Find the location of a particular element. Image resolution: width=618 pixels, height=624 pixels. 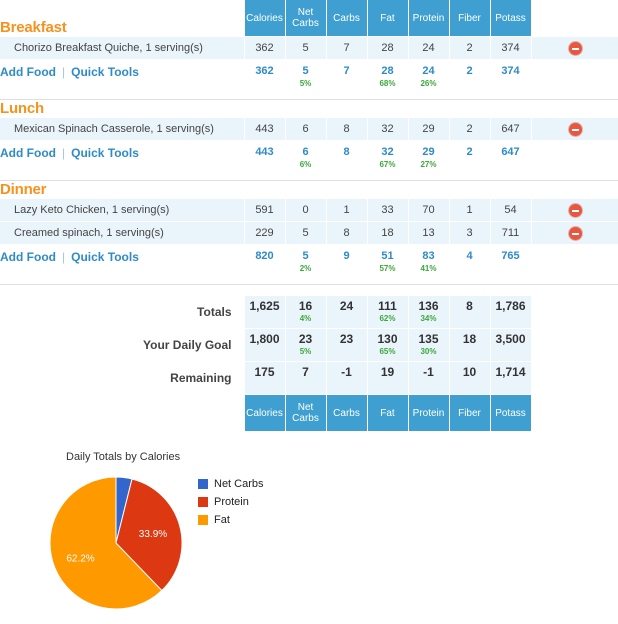

meal-subtotal-spacer is located at coordinates (574, 160).